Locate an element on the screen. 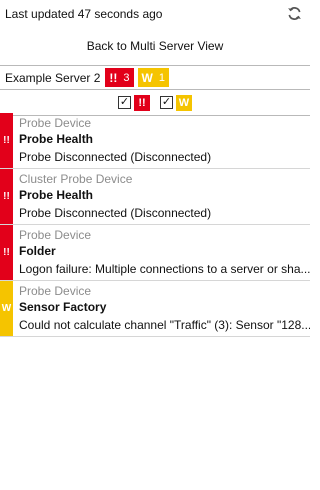  warning-count-badge: W 1 is located at coordinates (153, 77).